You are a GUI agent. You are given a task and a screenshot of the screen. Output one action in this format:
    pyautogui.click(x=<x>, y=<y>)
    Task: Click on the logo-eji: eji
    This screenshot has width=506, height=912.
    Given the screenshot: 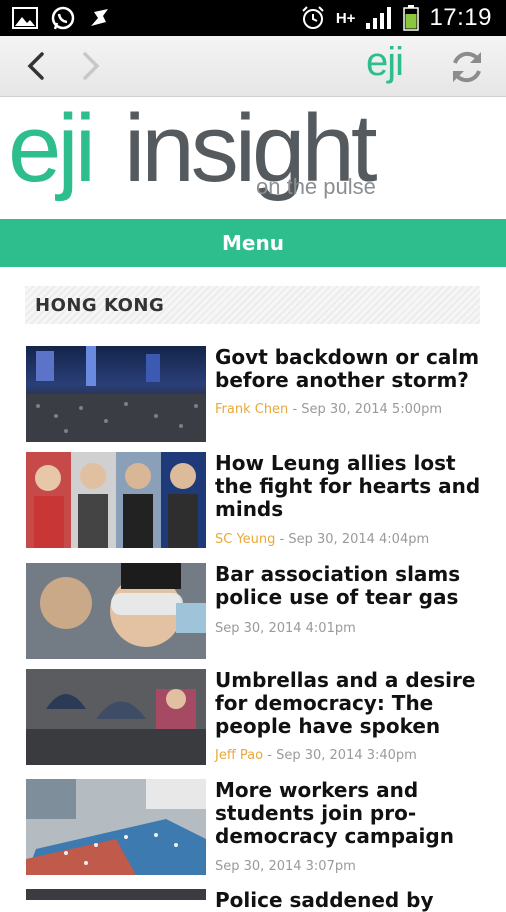 What is the action you would take?
    pyautogui.click(x=52, y=148)
    